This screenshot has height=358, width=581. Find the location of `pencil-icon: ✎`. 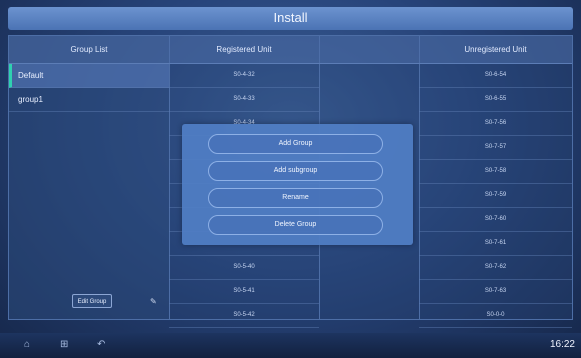

pencil-icon: ✎ is located at coordinates (154, 302).